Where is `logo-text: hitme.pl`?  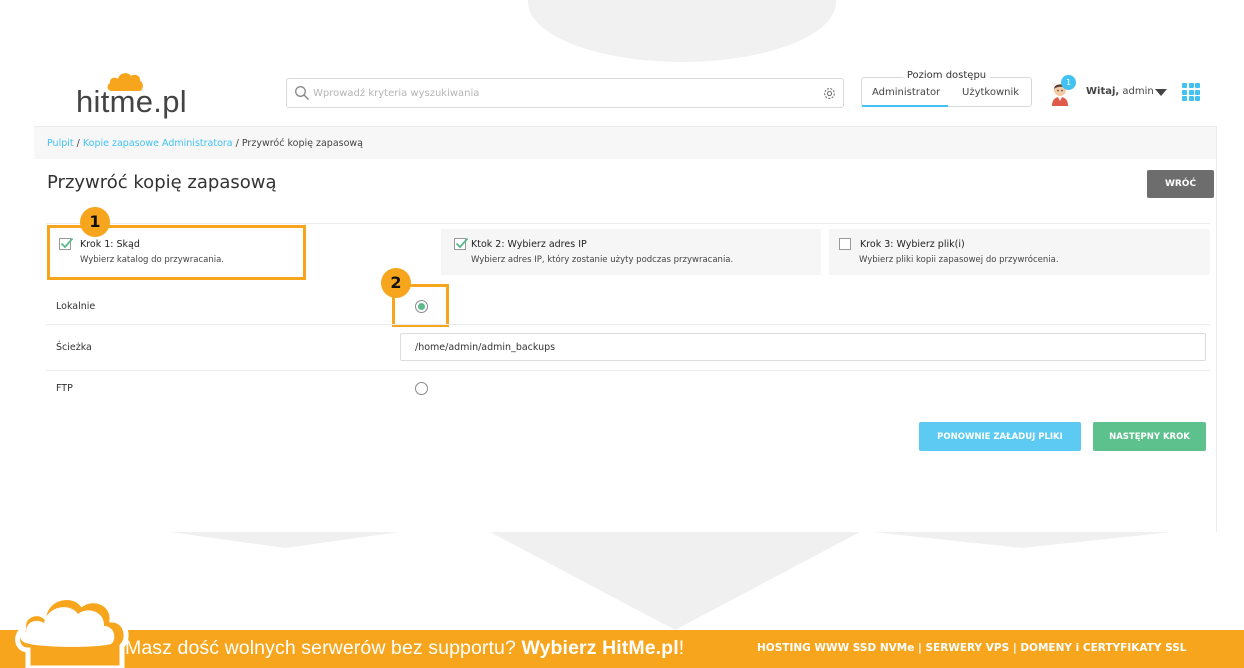 logo-text: hitme.pl is located at coordinates (131, 101).